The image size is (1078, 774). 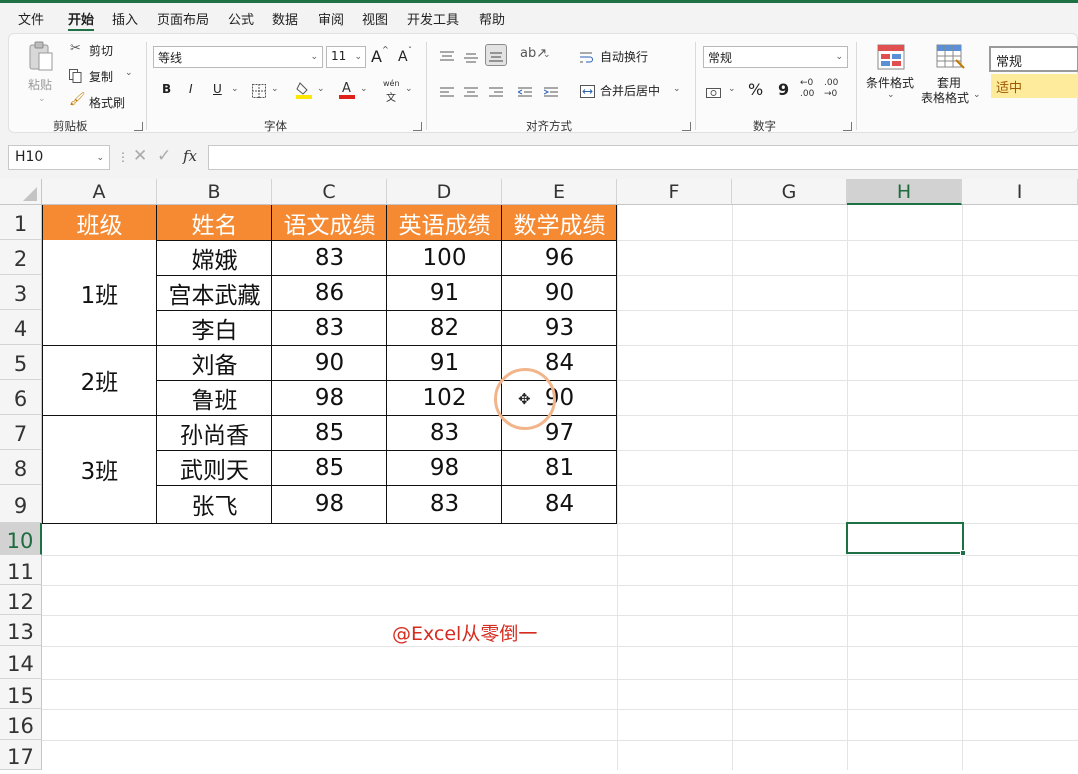 I want to click on font-name-combo: 等线 ⌄, so click(x=238, y=57).